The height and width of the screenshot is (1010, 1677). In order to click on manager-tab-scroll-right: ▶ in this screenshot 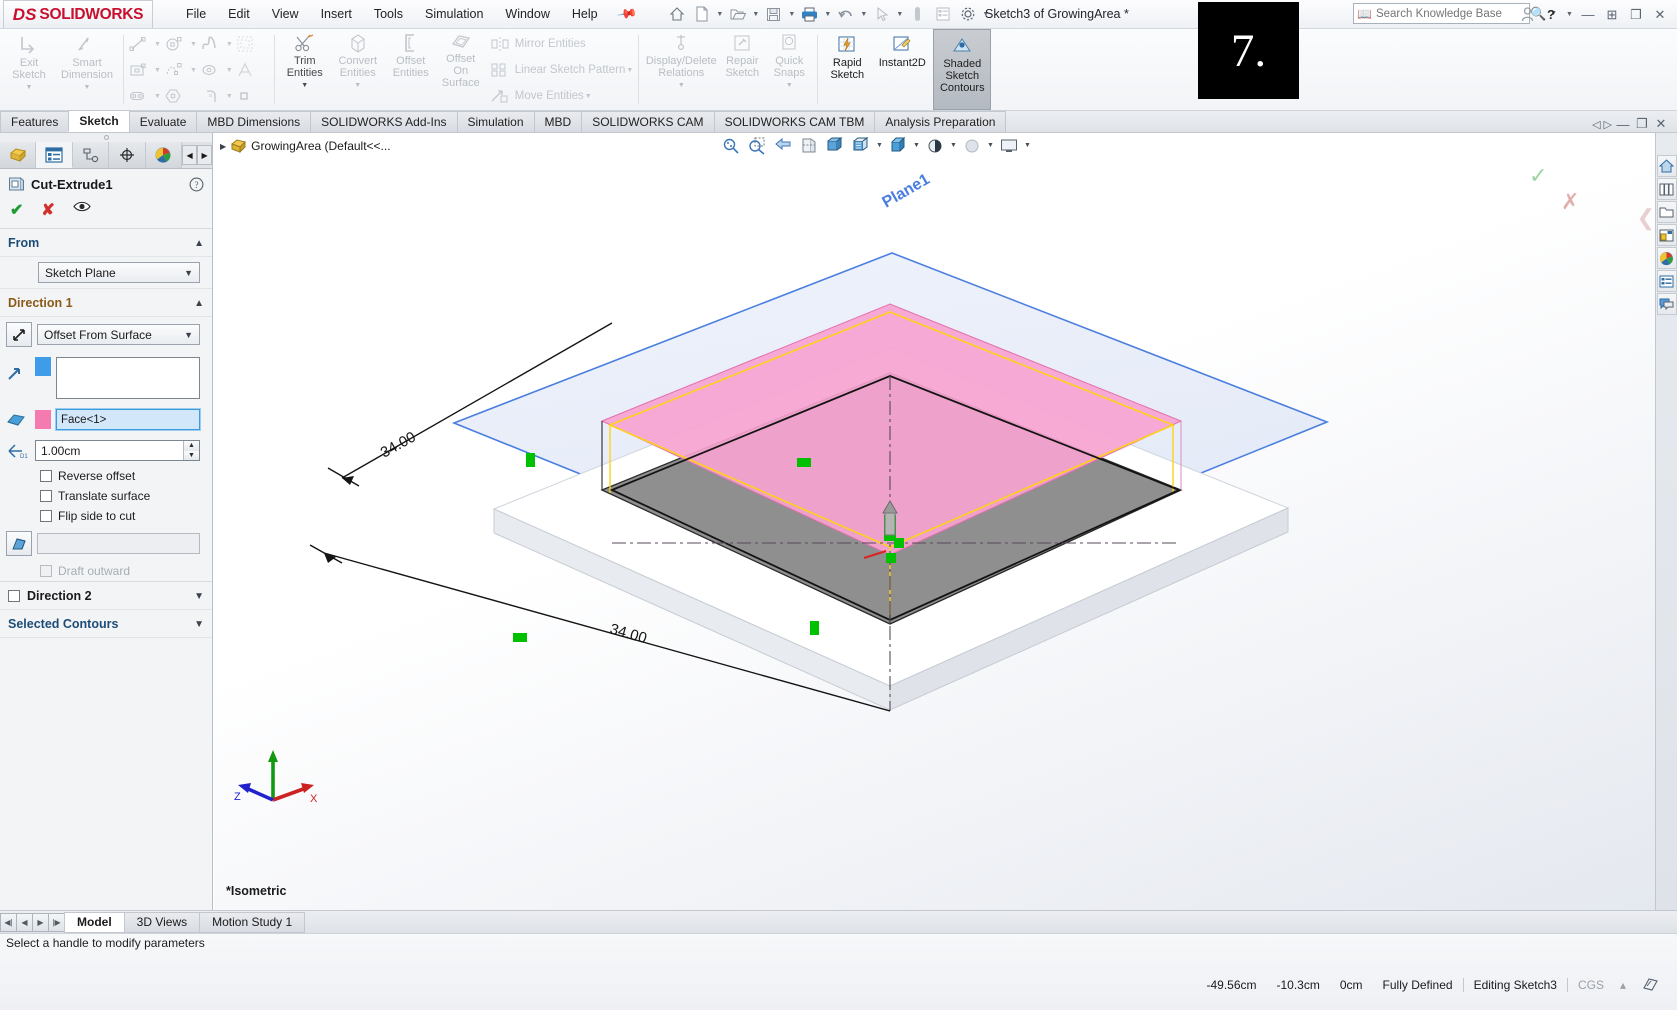, I will do `click(205, 155)`.